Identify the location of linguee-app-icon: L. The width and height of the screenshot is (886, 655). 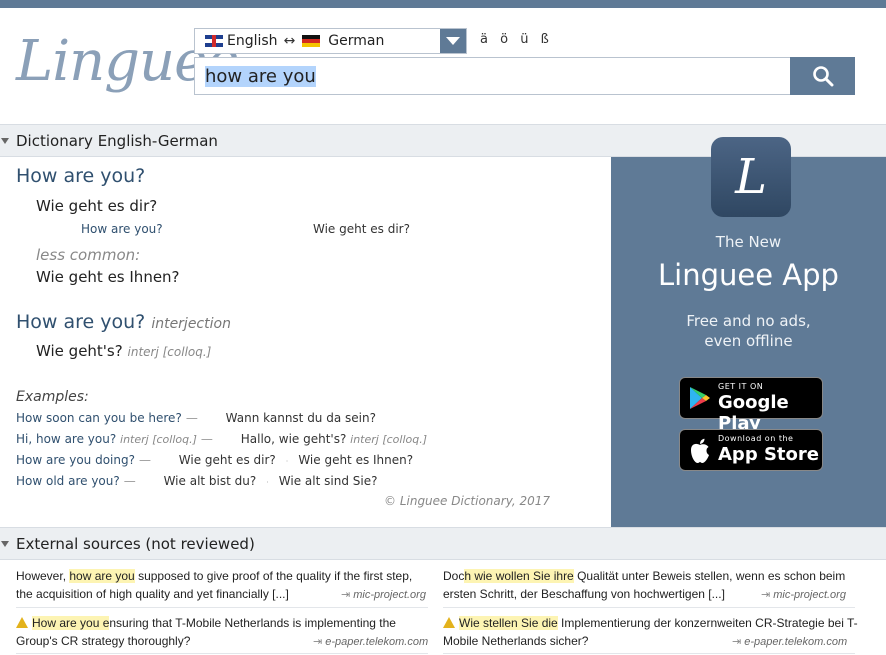
(751, 177).